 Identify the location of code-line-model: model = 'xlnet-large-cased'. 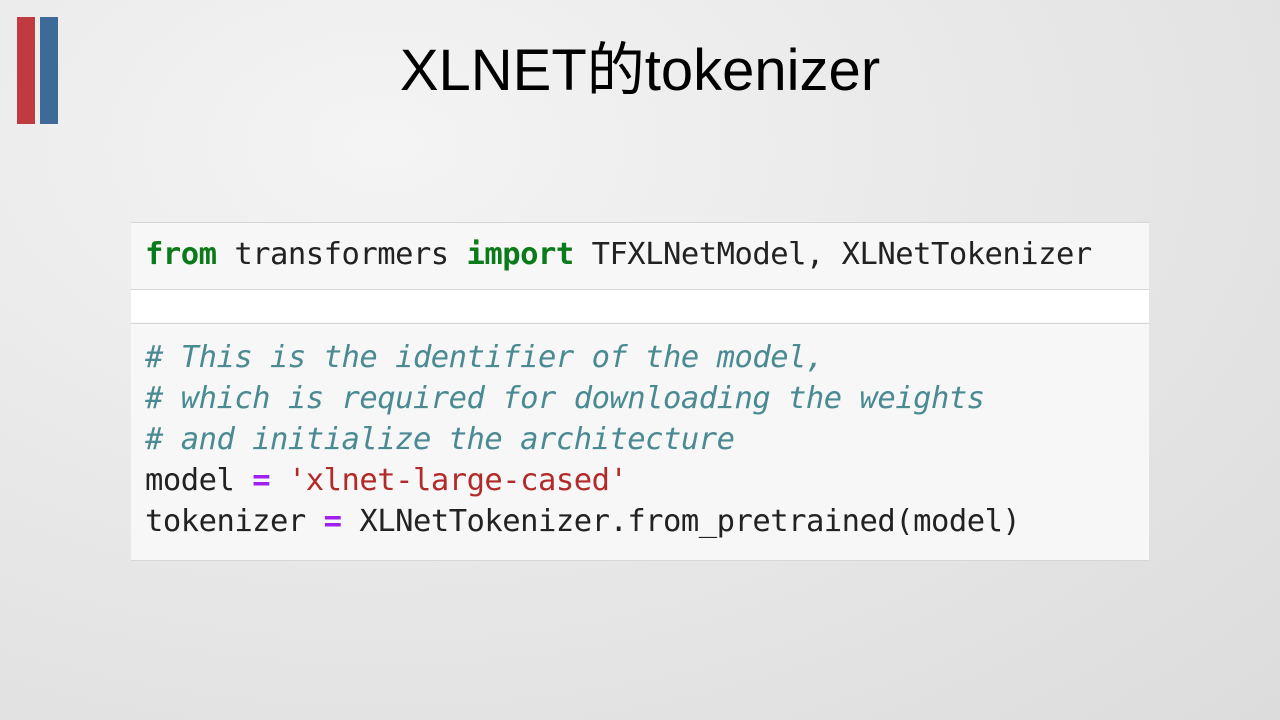
(582, 480).